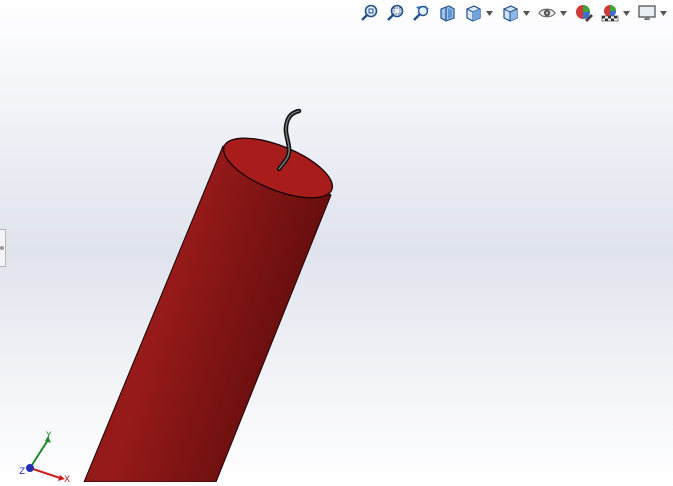 This screenshot has width=673, height=486. What do you see at coordinates (39, 454) in the screenshot?
I see `y-axis-line` at bounding box center [39, 454].